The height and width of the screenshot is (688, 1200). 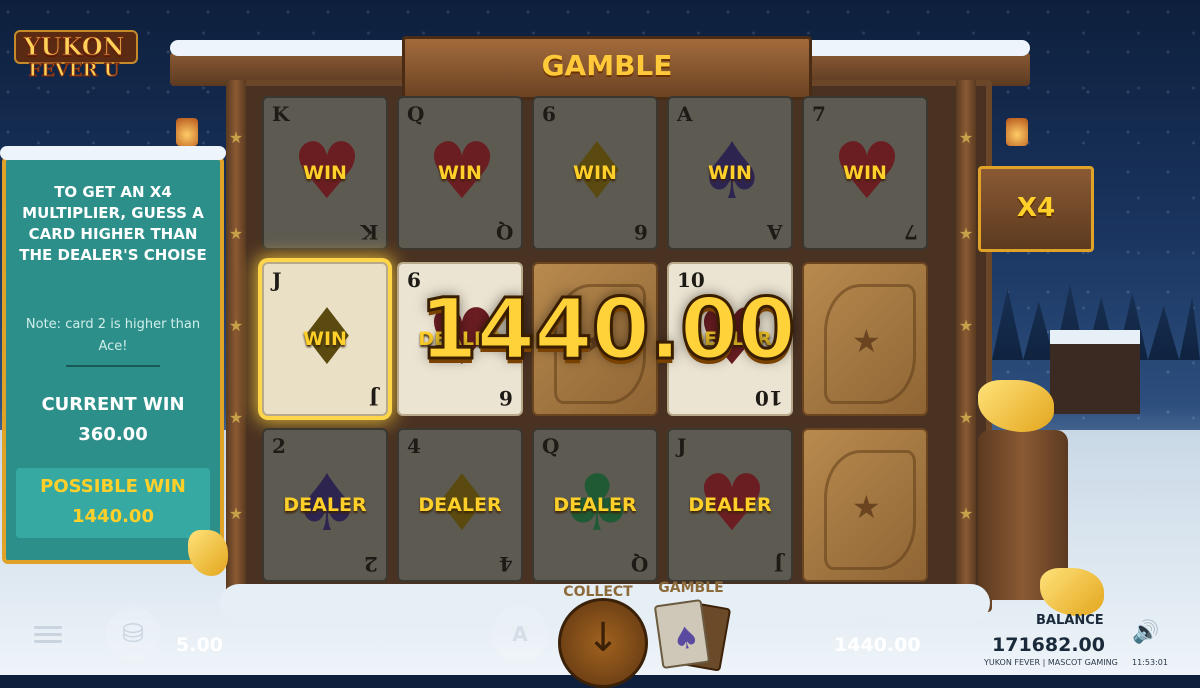 What do you see at coordinates (113, 503) in the screenshot?
I see `possible-win-box: POSSIBLE WIN 1440.00` at bounding box center [113, 503].